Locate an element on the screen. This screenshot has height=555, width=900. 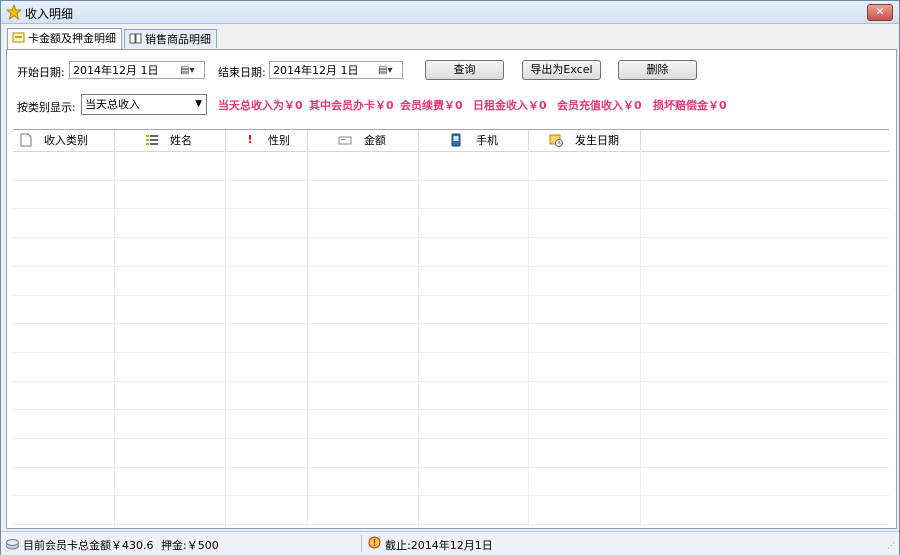
close-button: ✕ is located at coordinates (880, 12).